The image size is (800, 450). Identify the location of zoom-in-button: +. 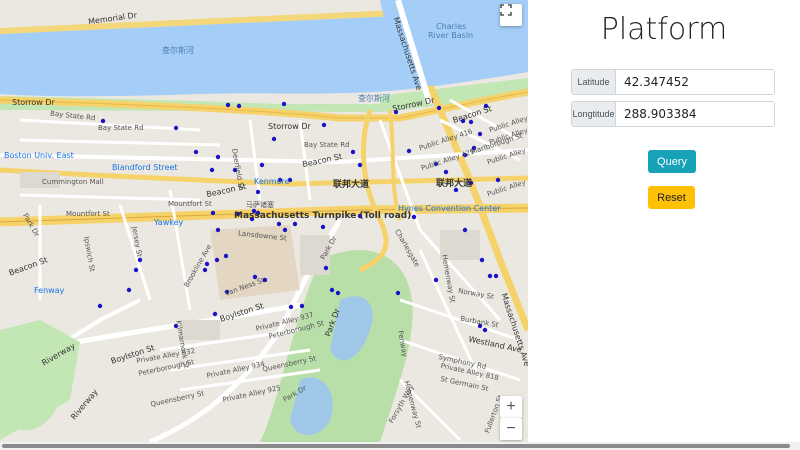
(511, 407).